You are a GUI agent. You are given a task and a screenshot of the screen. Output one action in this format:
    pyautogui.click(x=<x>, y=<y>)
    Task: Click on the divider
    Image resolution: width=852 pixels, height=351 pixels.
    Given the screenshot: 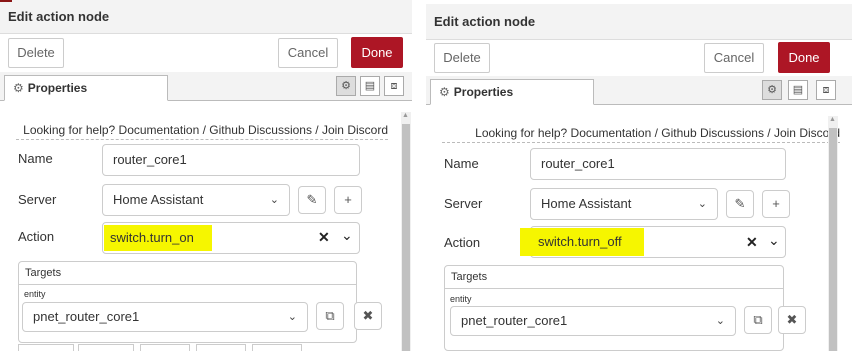 What is the action you would take?
    pyautogui.click(x=419, y=175)
    